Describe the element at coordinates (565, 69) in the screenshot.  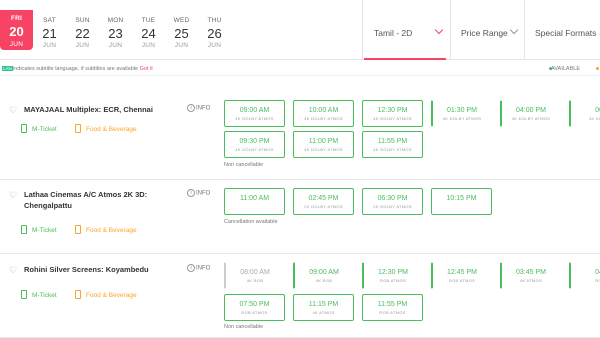
I see `available-legend-label: AVAILABLE` at that location.